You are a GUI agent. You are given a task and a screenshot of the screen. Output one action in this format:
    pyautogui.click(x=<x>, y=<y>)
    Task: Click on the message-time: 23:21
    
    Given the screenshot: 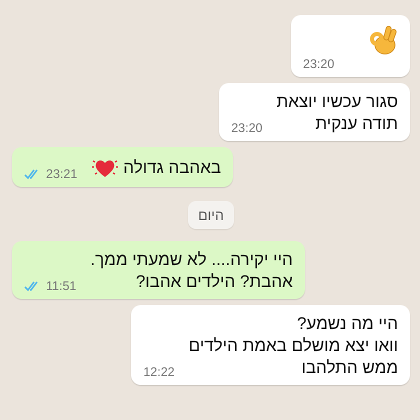 What is the action you would take?
    pyautogui.click(x=62, y=174)
    